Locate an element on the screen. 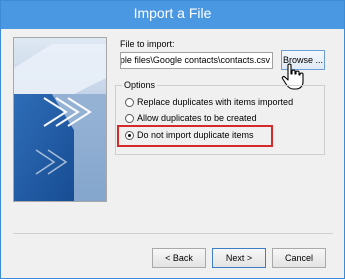 The width and height of the screenshot is (345, 279). file-path-value: mple files\Google contacts\contacts.csv is located at coordinates (195, 60).